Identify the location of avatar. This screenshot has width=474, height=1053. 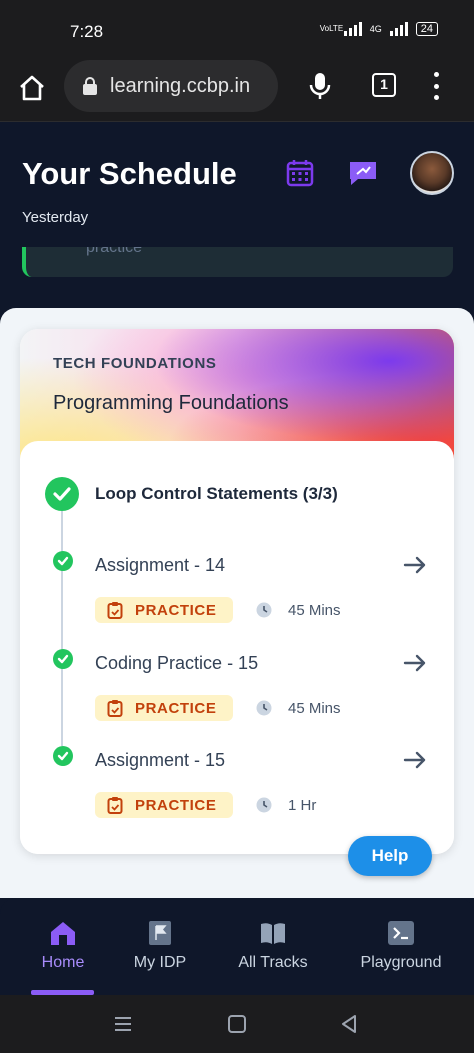
(432, 173).